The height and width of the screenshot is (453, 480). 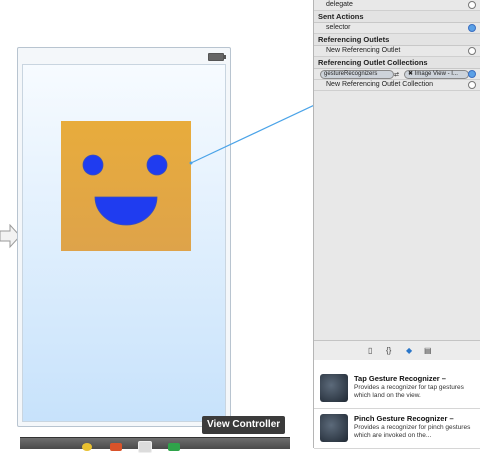 What do you see at coordinates (334, 428) in the screenshot?
I see `pinch-gesture-icon` at bounding box center [334, 428].